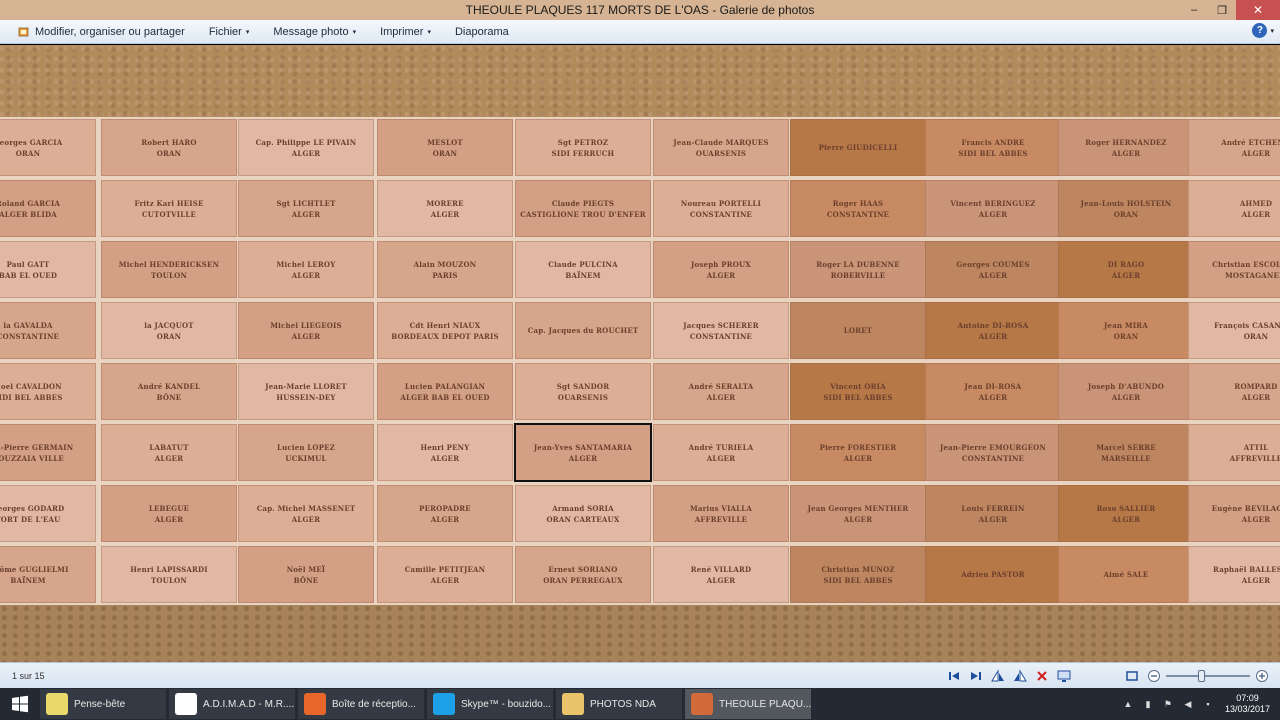 This screenshot has width=1280, height=720. Describe the element at coordinates (721, 330) in the screenshot. I see `plaque: Jacques SCHERER CONSTANTINE` at that location.